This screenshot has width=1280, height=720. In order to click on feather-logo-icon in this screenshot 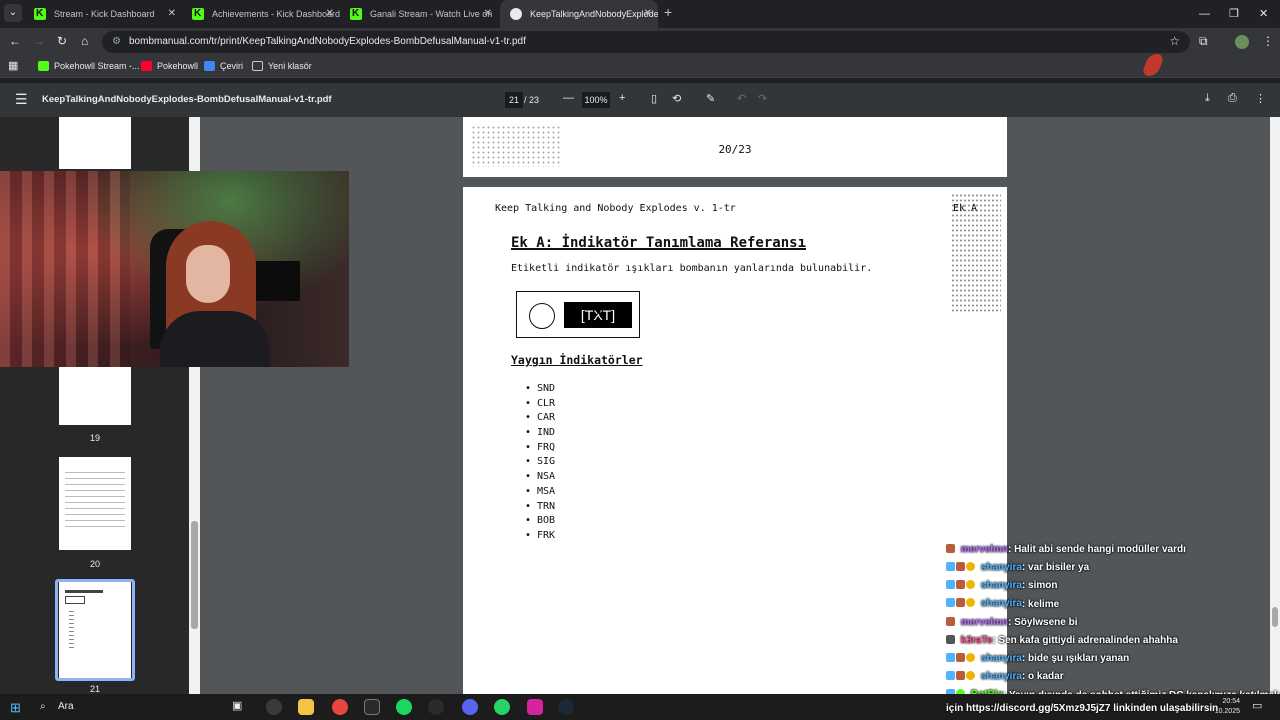, I will do `click(1153, 65)`.